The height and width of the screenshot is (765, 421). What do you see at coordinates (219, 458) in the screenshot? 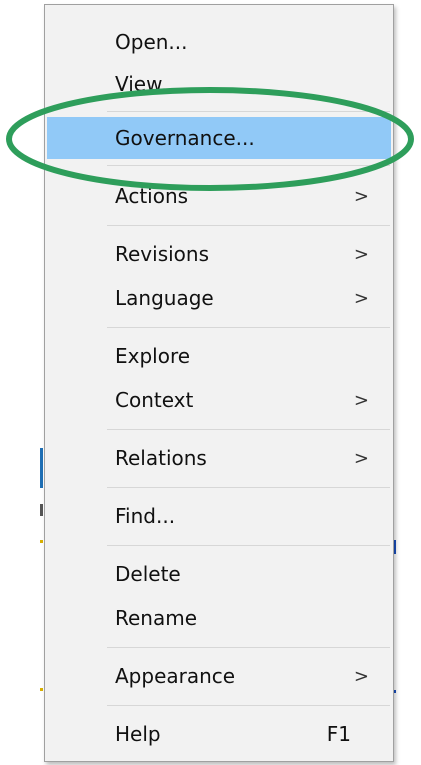
I see `menu-item-relations: Relations >` at bounding box center [219, 458].